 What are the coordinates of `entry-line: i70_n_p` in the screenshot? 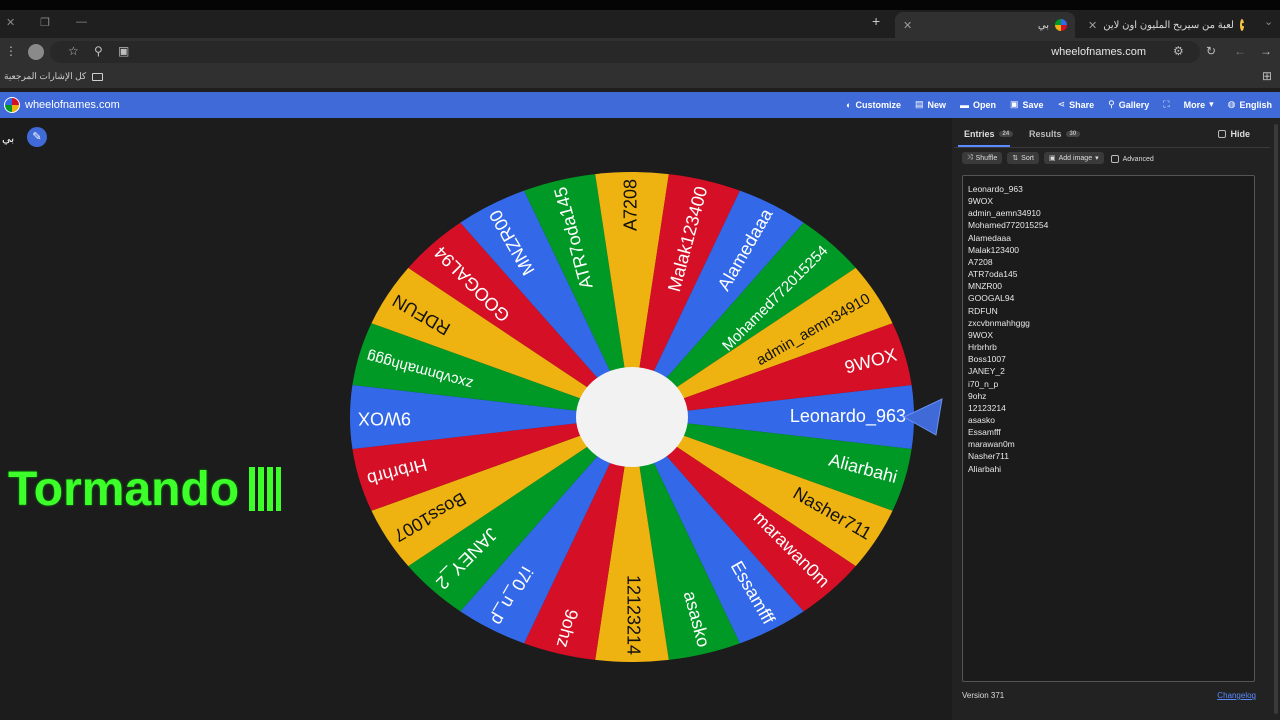 It's located at (983, 383).